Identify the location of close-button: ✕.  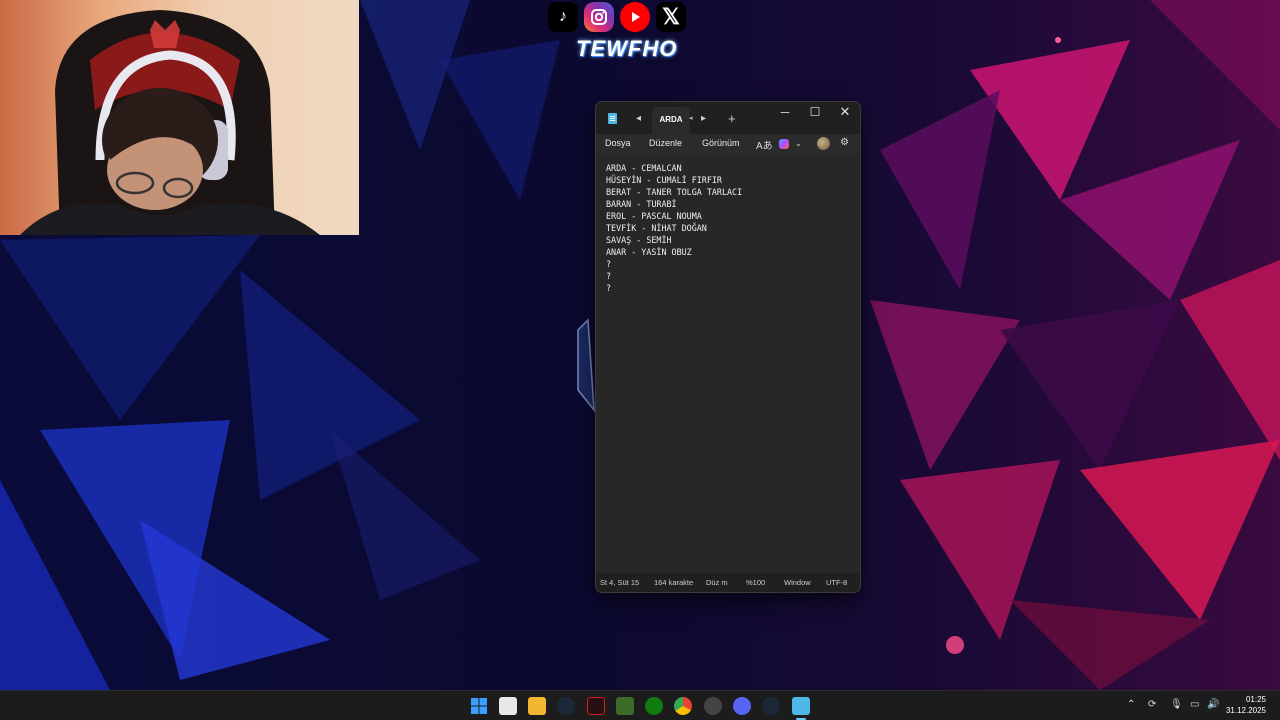
(845, 112).